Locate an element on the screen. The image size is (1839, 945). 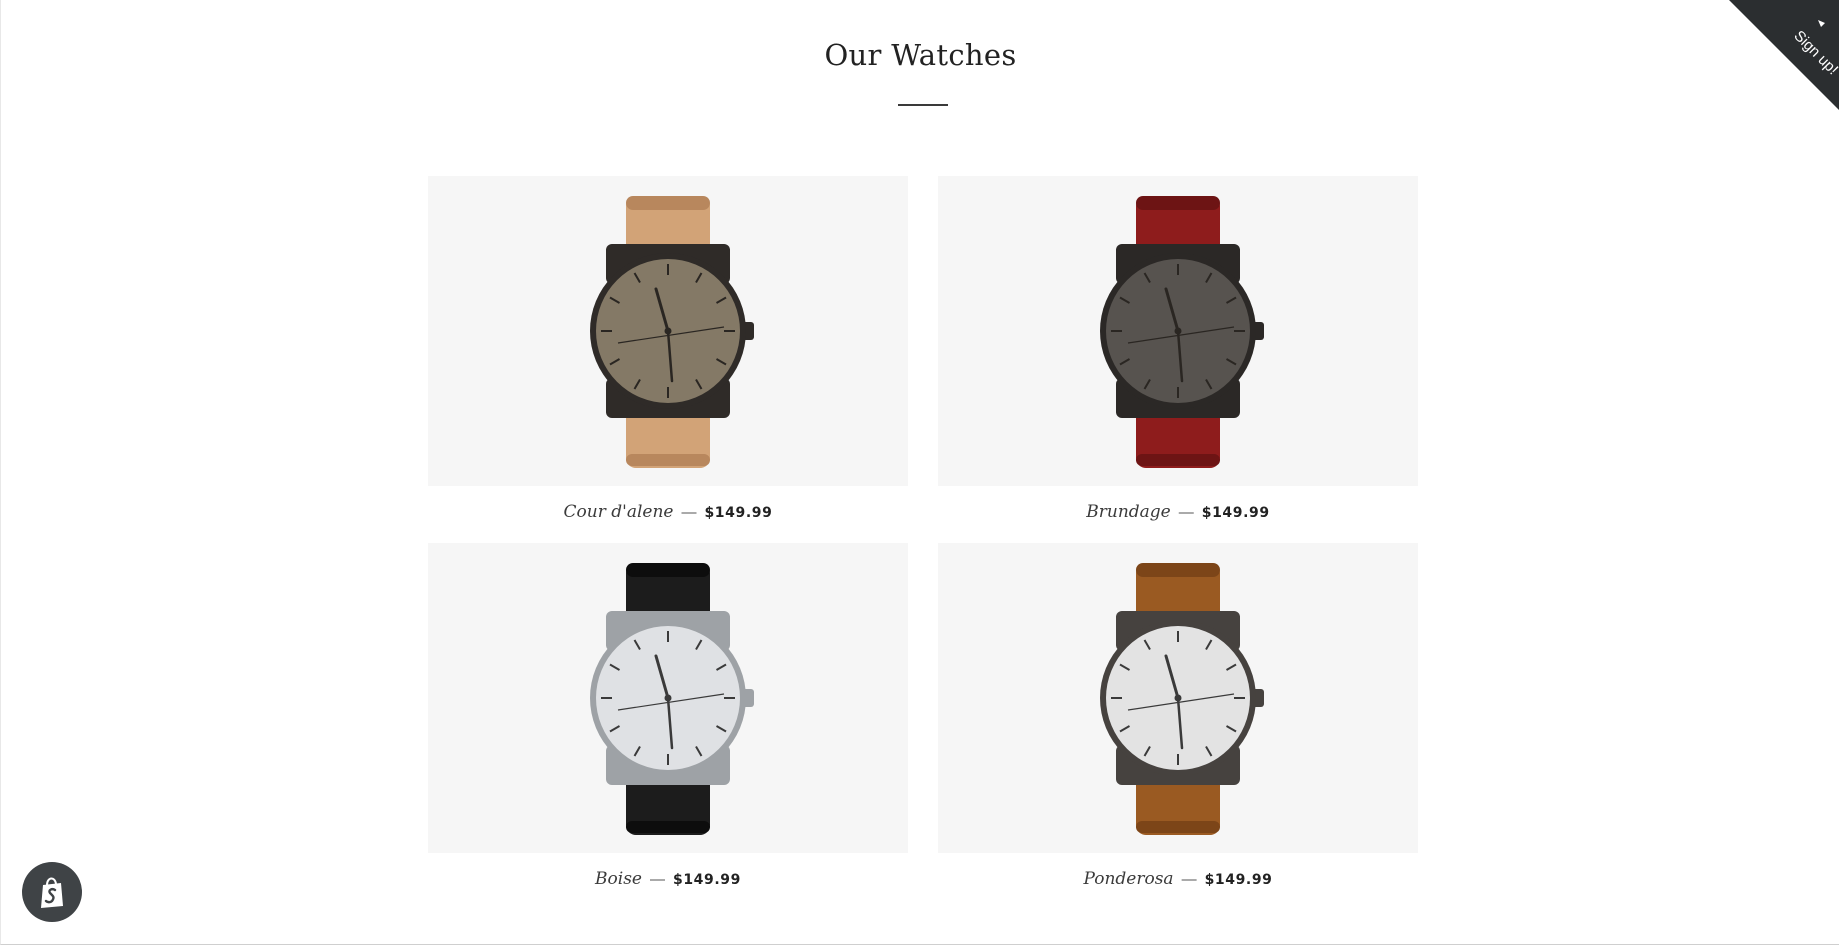
collection-title: Our Watches is located at coordinates (920, 55).